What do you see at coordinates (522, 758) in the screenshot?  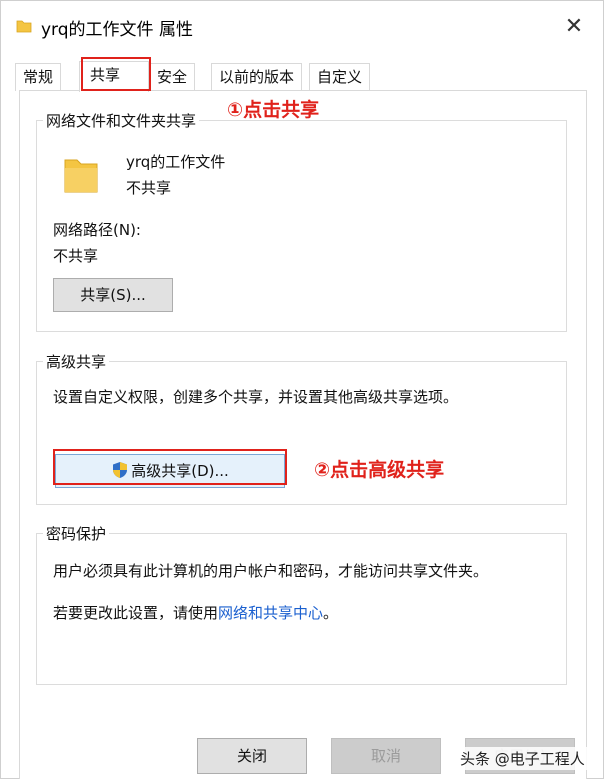 I see `watermark: 头条 @电子工程人` at bounding box center [522, 758].